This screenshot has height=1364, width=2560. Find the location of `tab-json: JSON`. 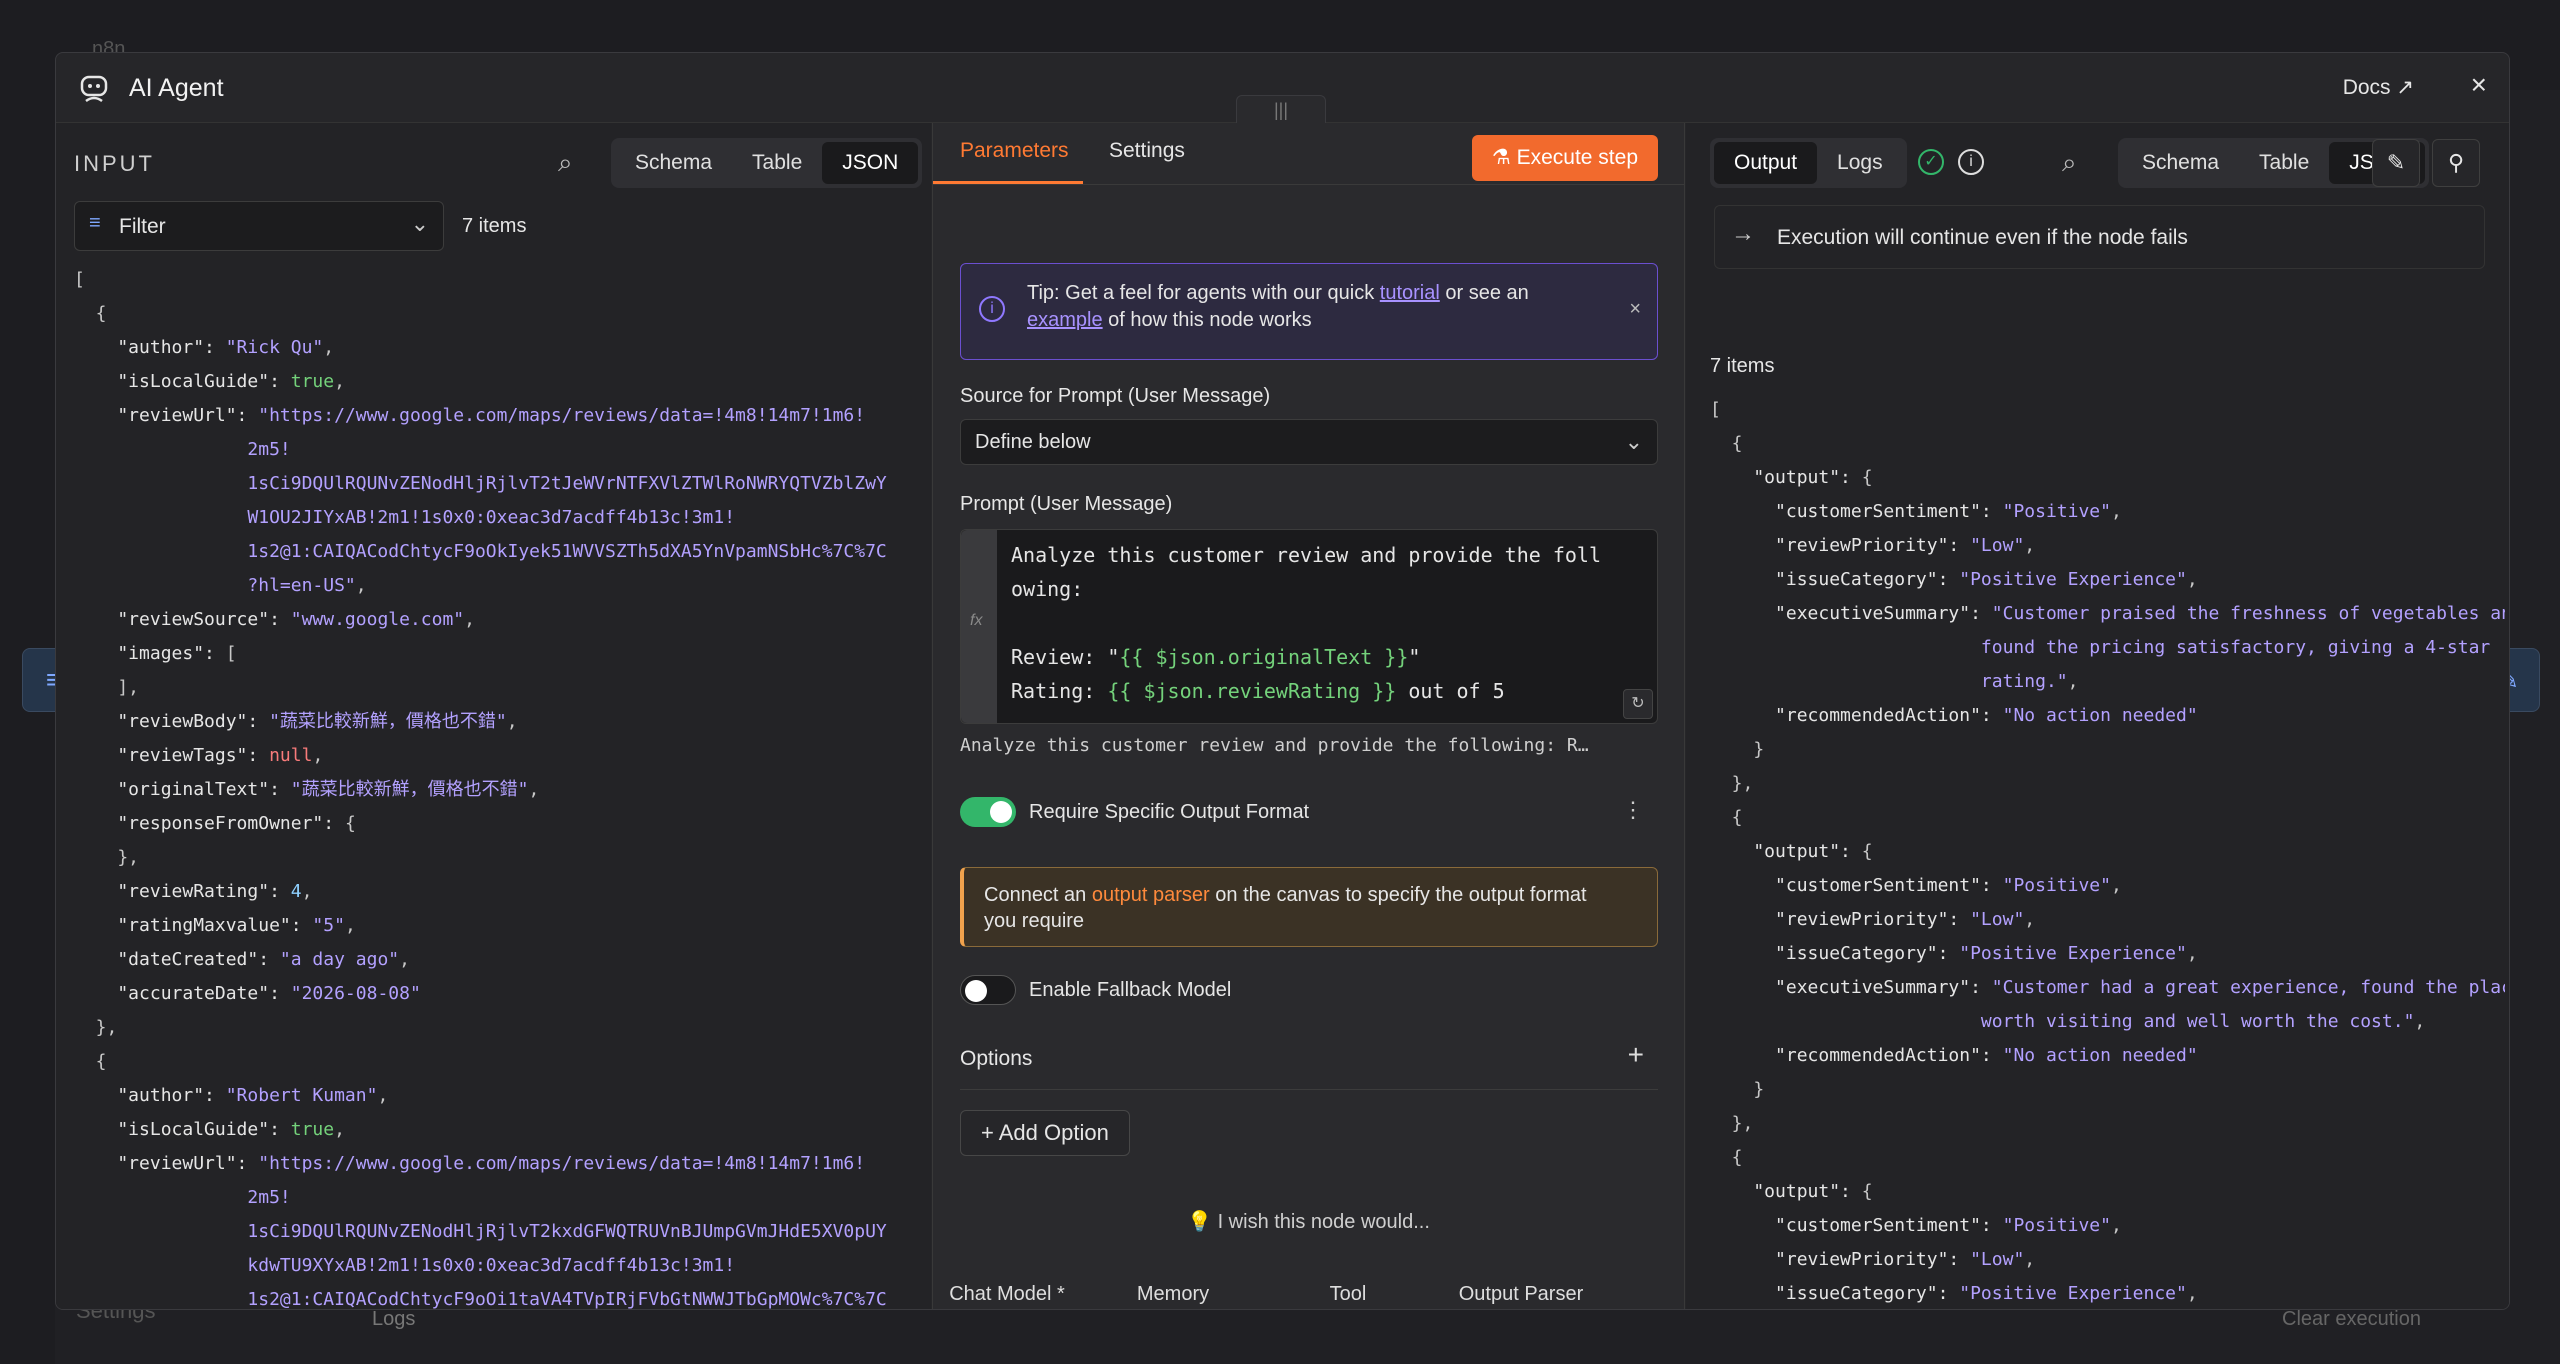

tab-json: JSON is located at coordinates (870, 163).